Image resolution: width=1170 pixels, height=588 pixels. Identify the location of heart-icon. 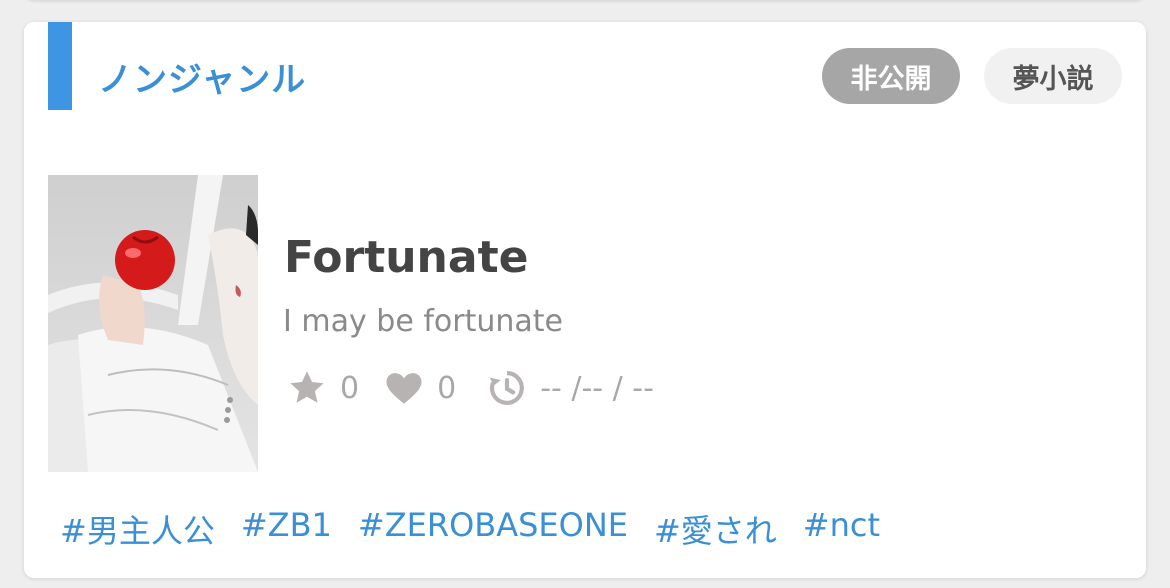
(404, 388).